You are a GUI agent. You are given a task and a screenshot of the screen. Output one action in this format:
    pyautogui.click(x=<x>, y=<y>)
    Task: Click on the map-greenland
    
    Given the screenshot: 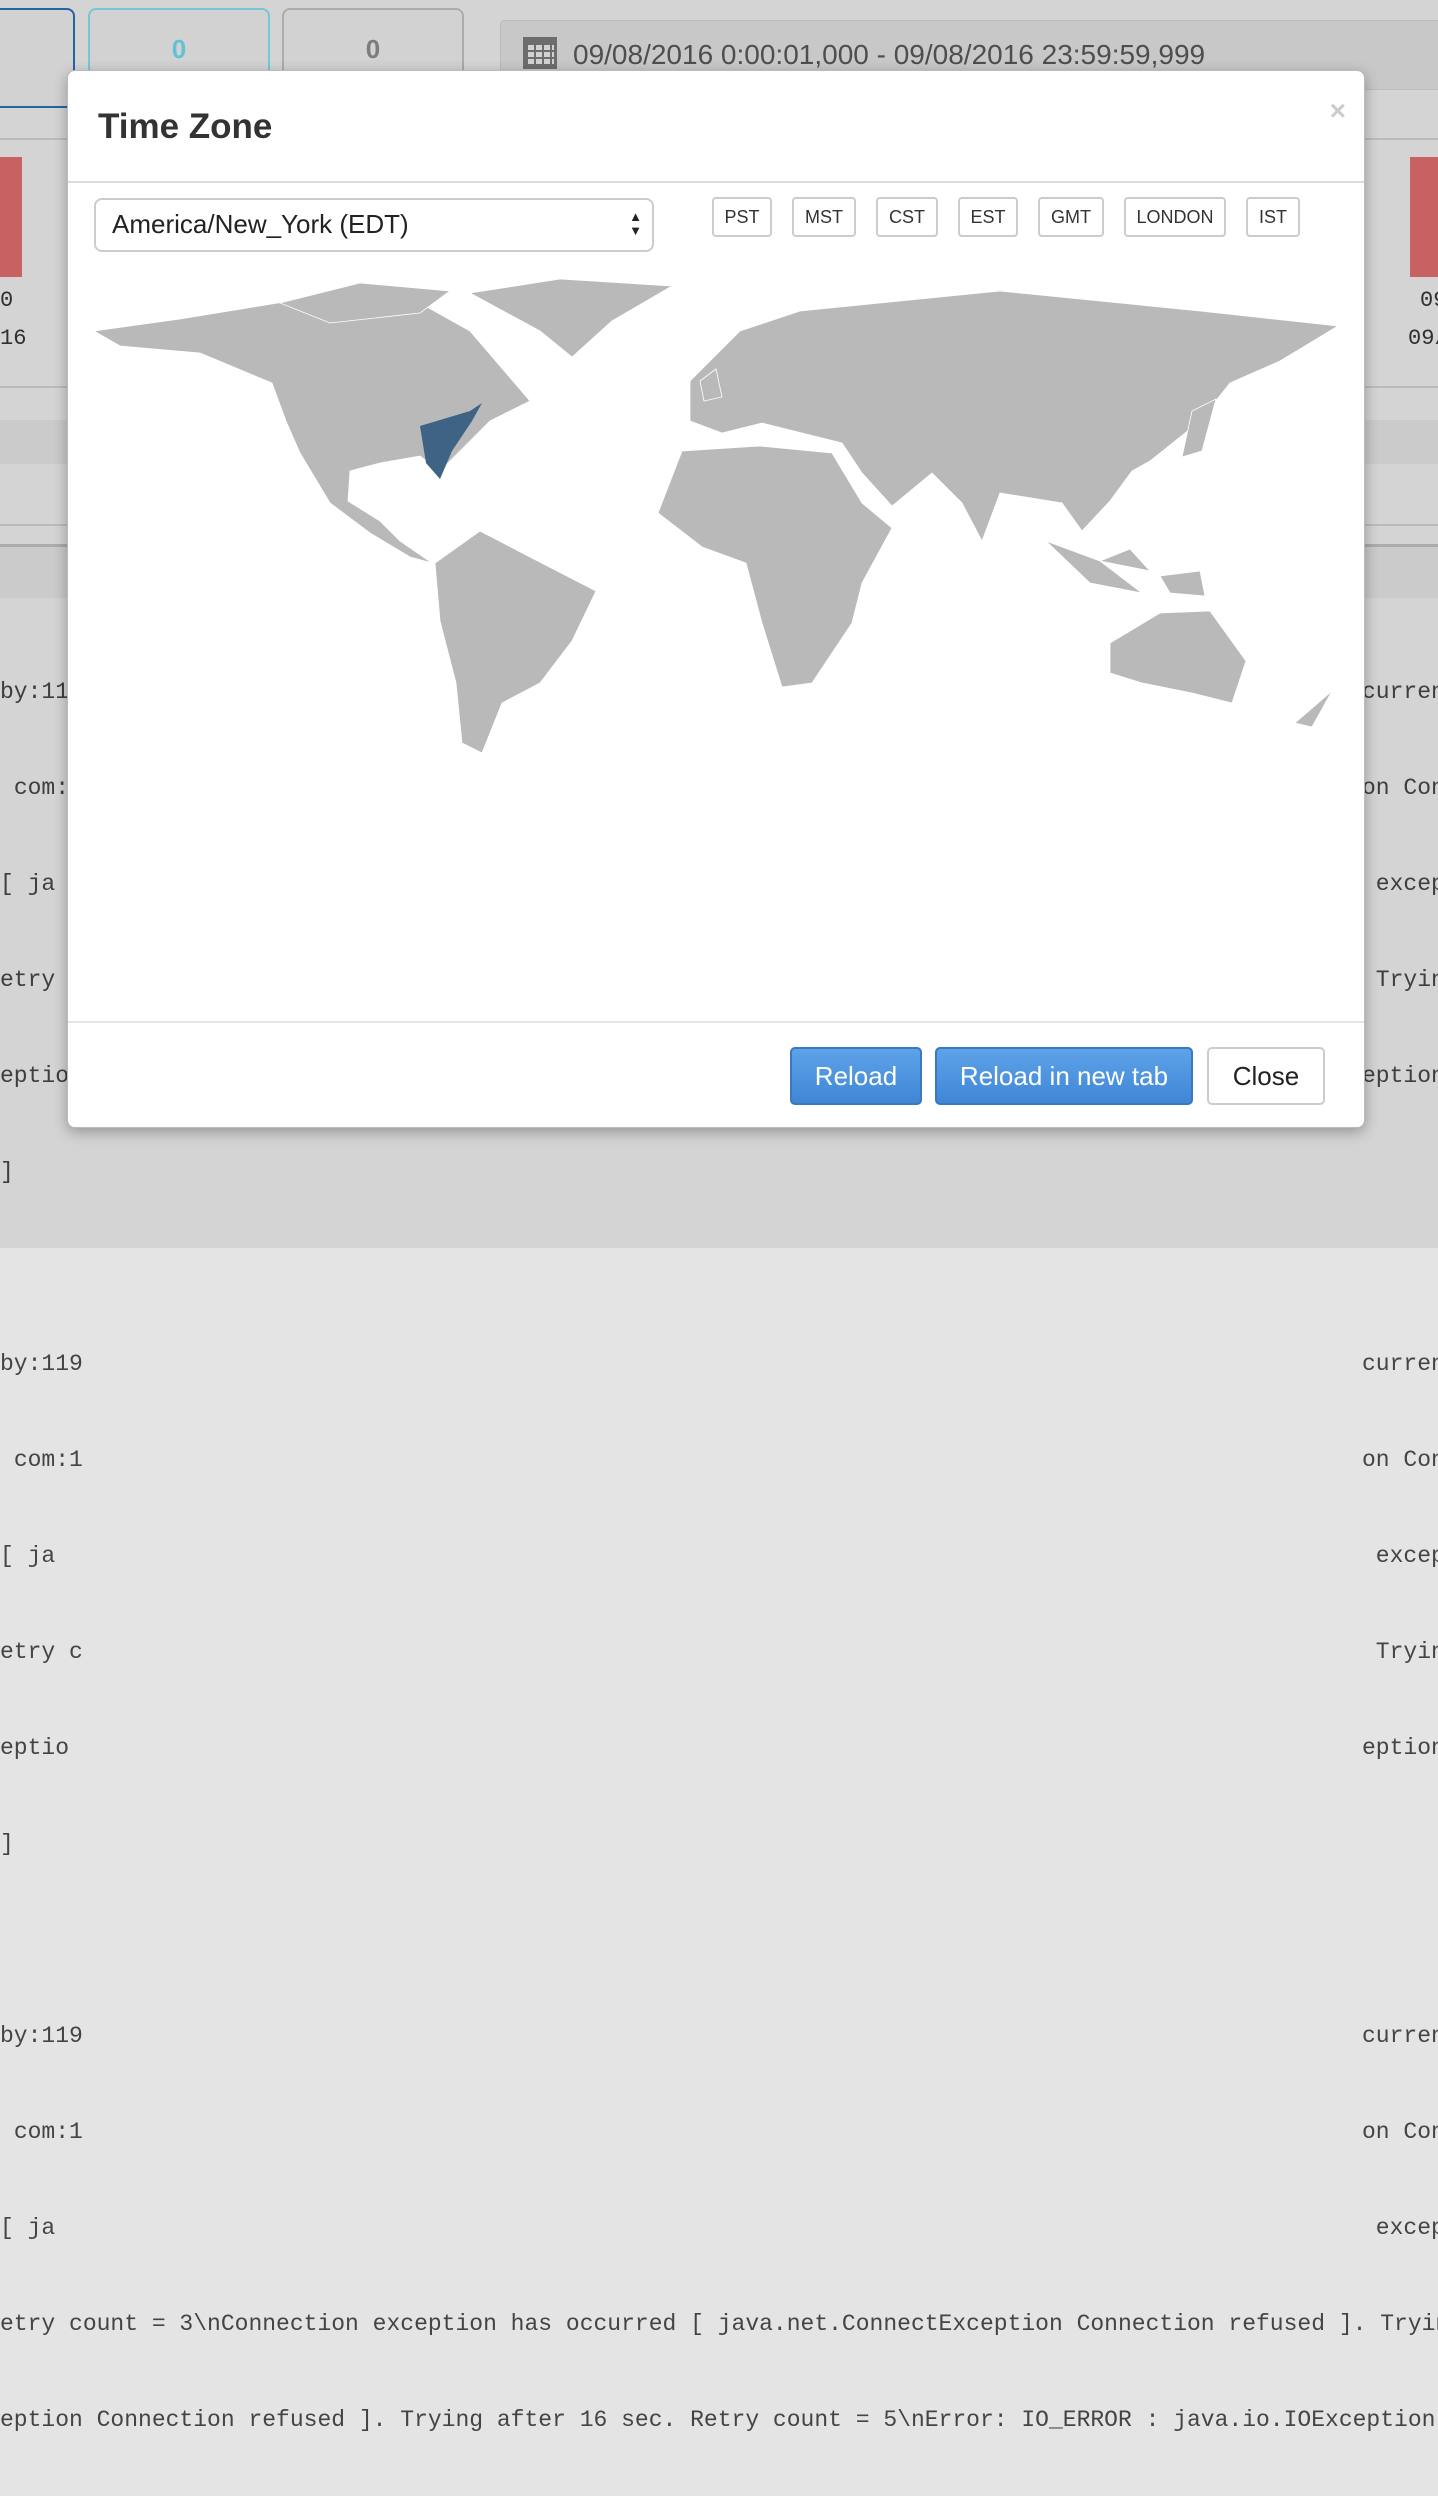 What is the action you would take?
    pyautogui.click(x=571, y=318)
    